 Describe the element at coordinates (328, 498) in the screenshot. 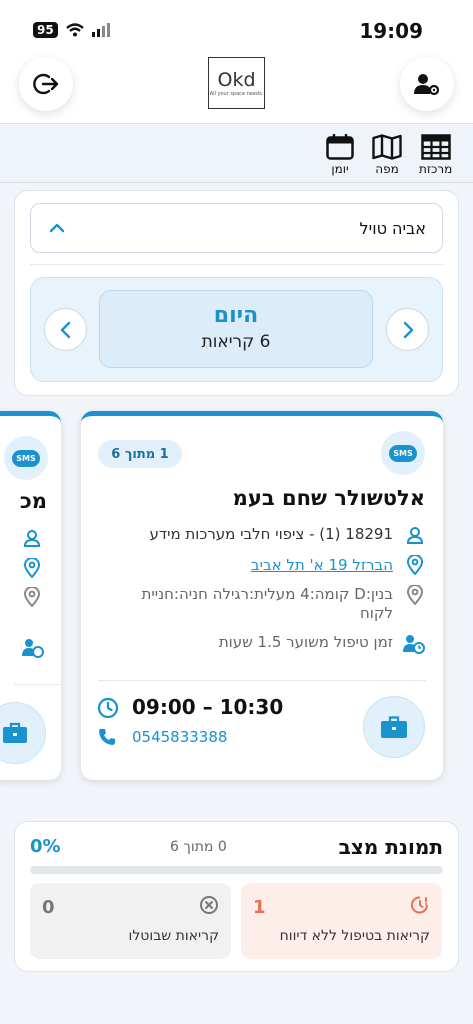

I see `customer-name: אלטשולר שחם בעמ` at that location.